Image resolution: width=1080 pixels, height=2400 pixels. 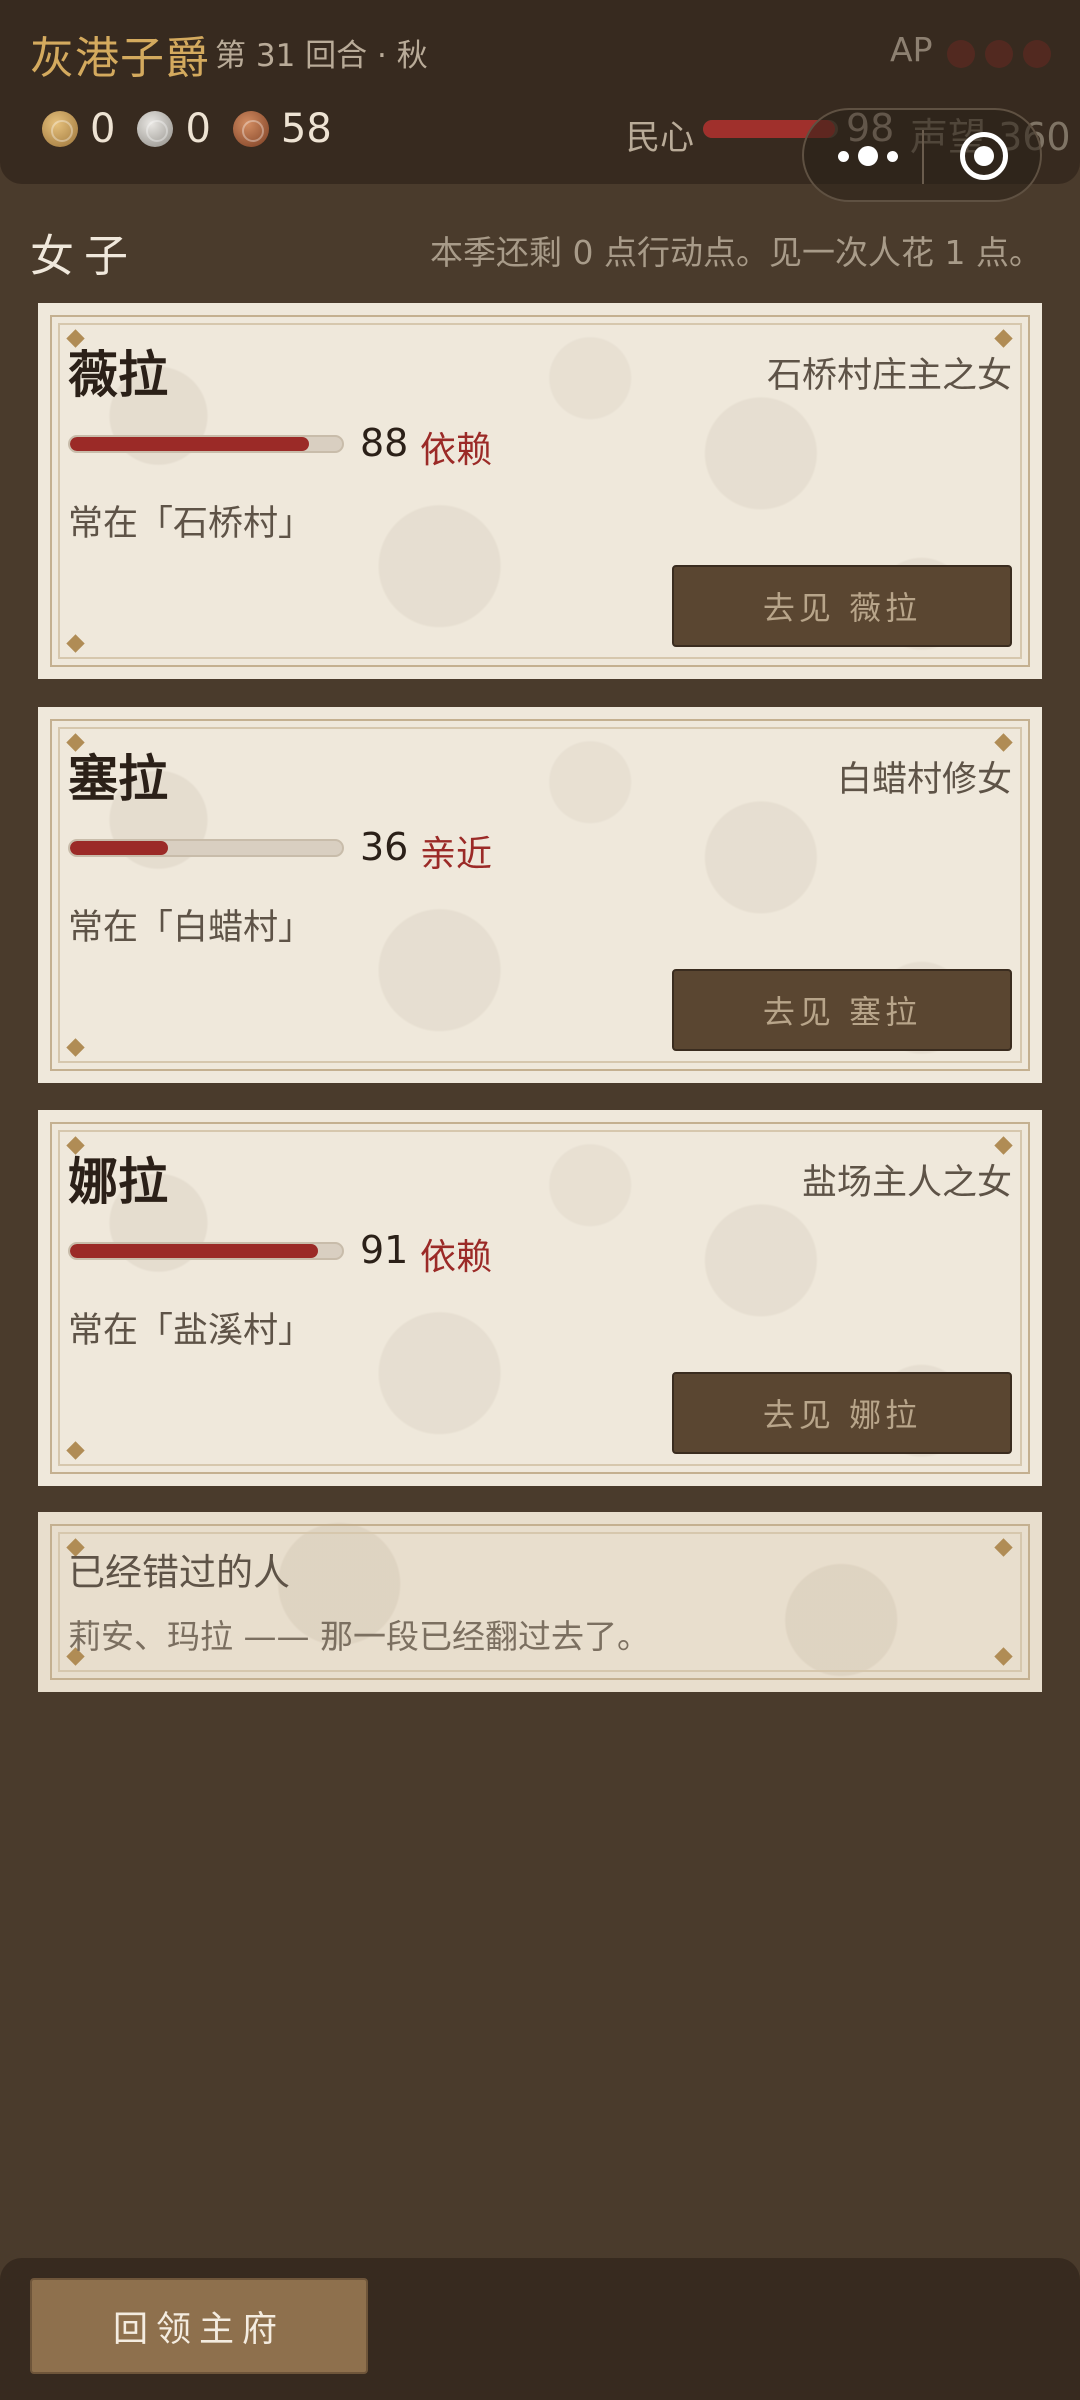 What do you see at coordinates (191, 928) in the screenshot?
I see `woman-location: 常在「白蜡村」` at bounding box center [191, 928].